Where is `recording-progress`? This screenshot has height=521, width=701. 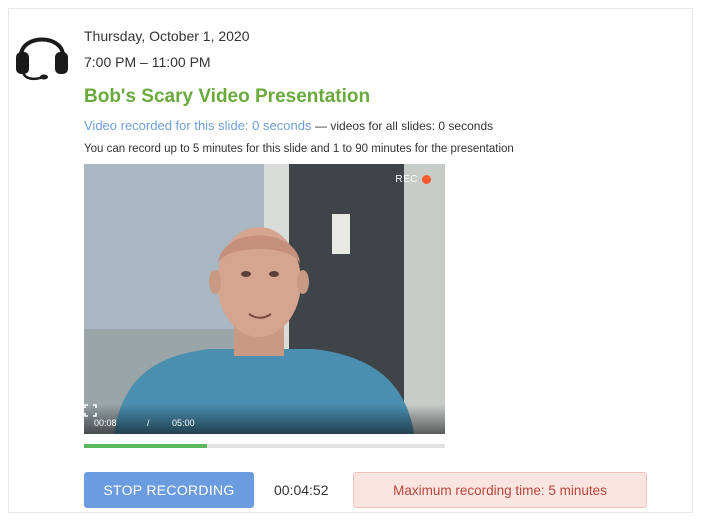
recording-progress is located at coordinates (264, 446).